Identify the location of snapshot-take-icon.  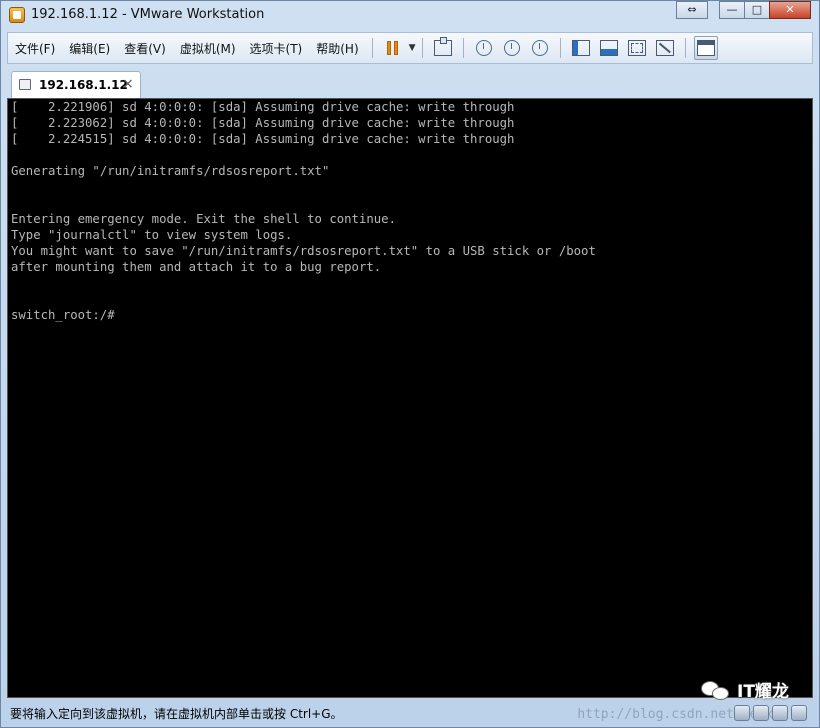
(483, 48).